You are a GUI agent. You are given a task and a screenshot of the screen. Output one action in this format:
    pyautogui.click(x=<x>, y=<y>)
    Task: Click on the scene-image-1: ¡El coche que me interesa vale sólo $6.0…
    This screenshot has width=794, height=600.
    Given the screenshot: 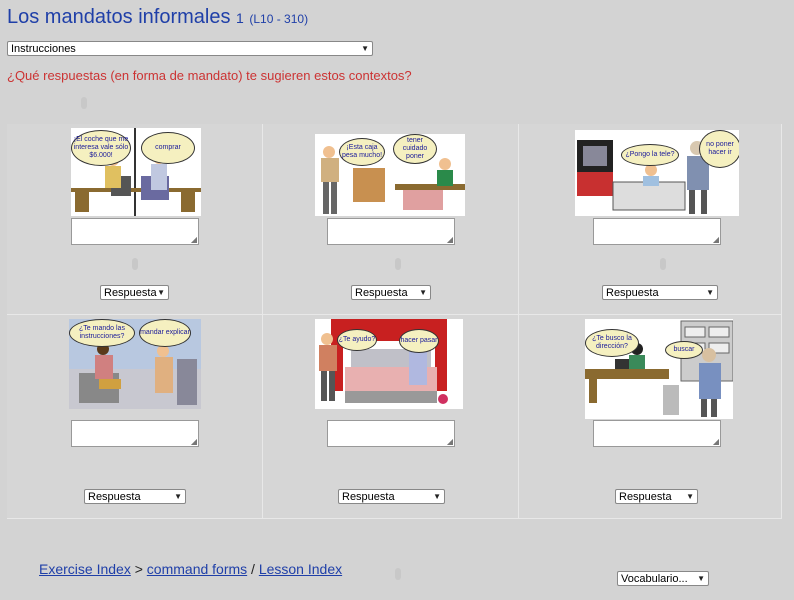 What is the action you would take?
    pyautogui.click(x=136, y=172)
    